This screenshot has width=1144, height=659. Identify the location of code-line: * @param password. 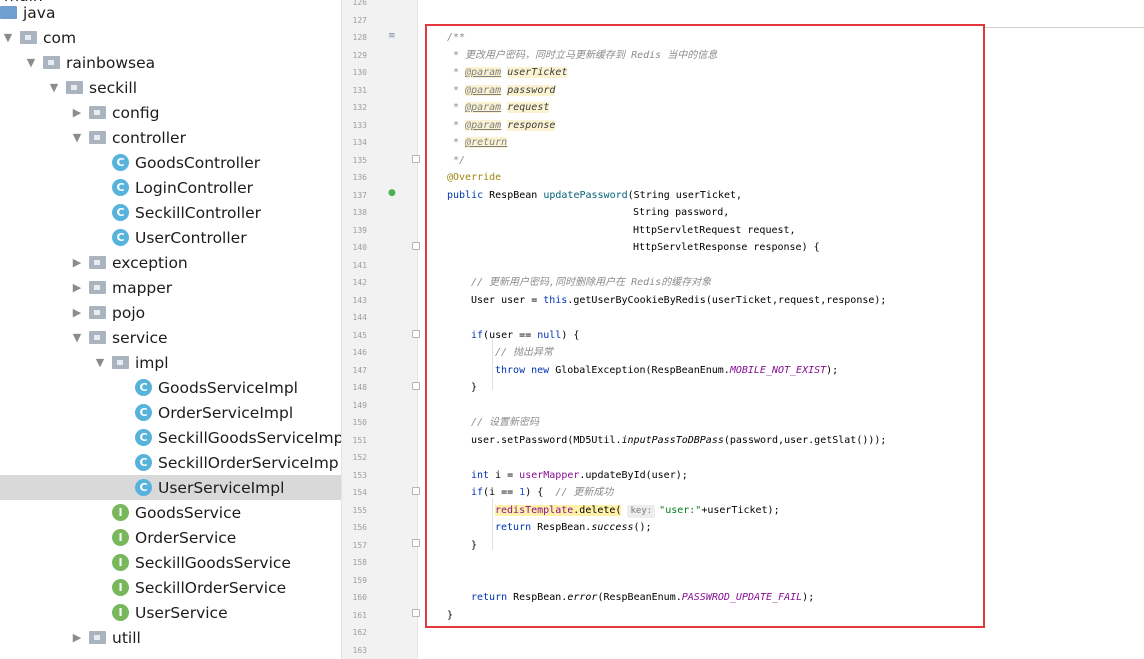
(501, 90).